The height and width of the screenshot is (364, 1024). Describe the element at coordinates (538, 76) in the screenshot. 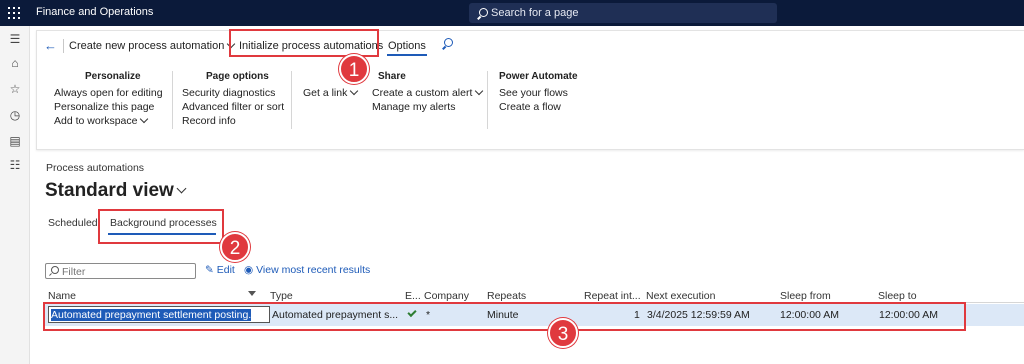

I see `group-title-power-automate: Power Automate` at that location.